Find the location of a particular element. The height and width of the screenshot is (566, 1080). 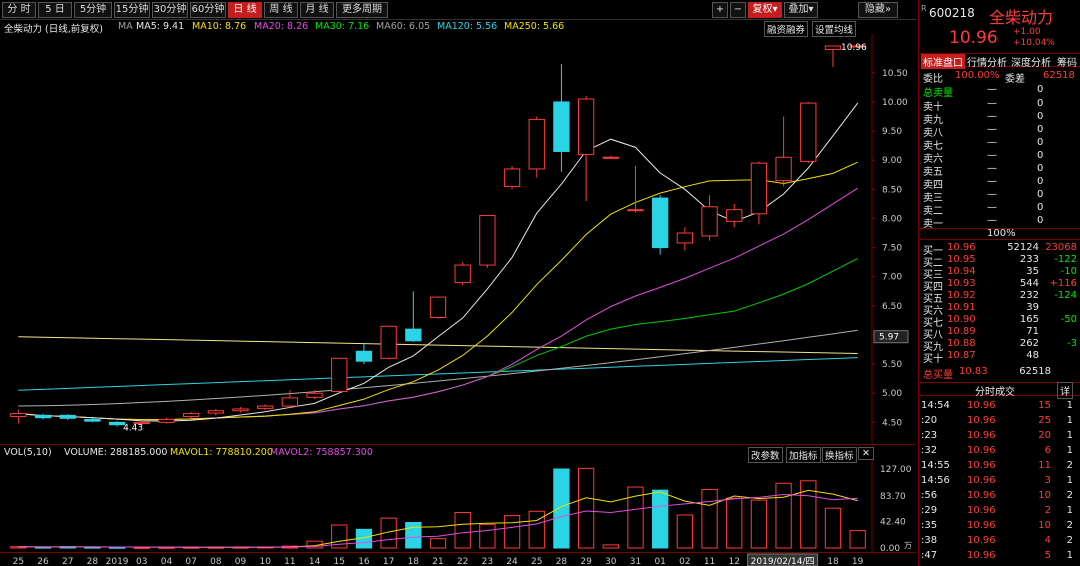

buy-level-row: 买五 10.92 232 -124 is located at coordinates (999, 297).